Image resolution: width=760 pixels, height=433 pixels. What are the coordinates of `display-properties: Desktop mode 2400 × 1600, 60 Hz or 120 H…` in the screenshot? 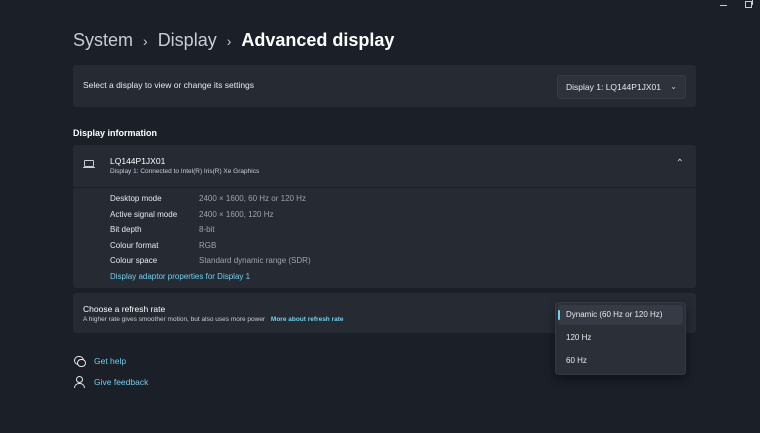 It's located at (210, 233).